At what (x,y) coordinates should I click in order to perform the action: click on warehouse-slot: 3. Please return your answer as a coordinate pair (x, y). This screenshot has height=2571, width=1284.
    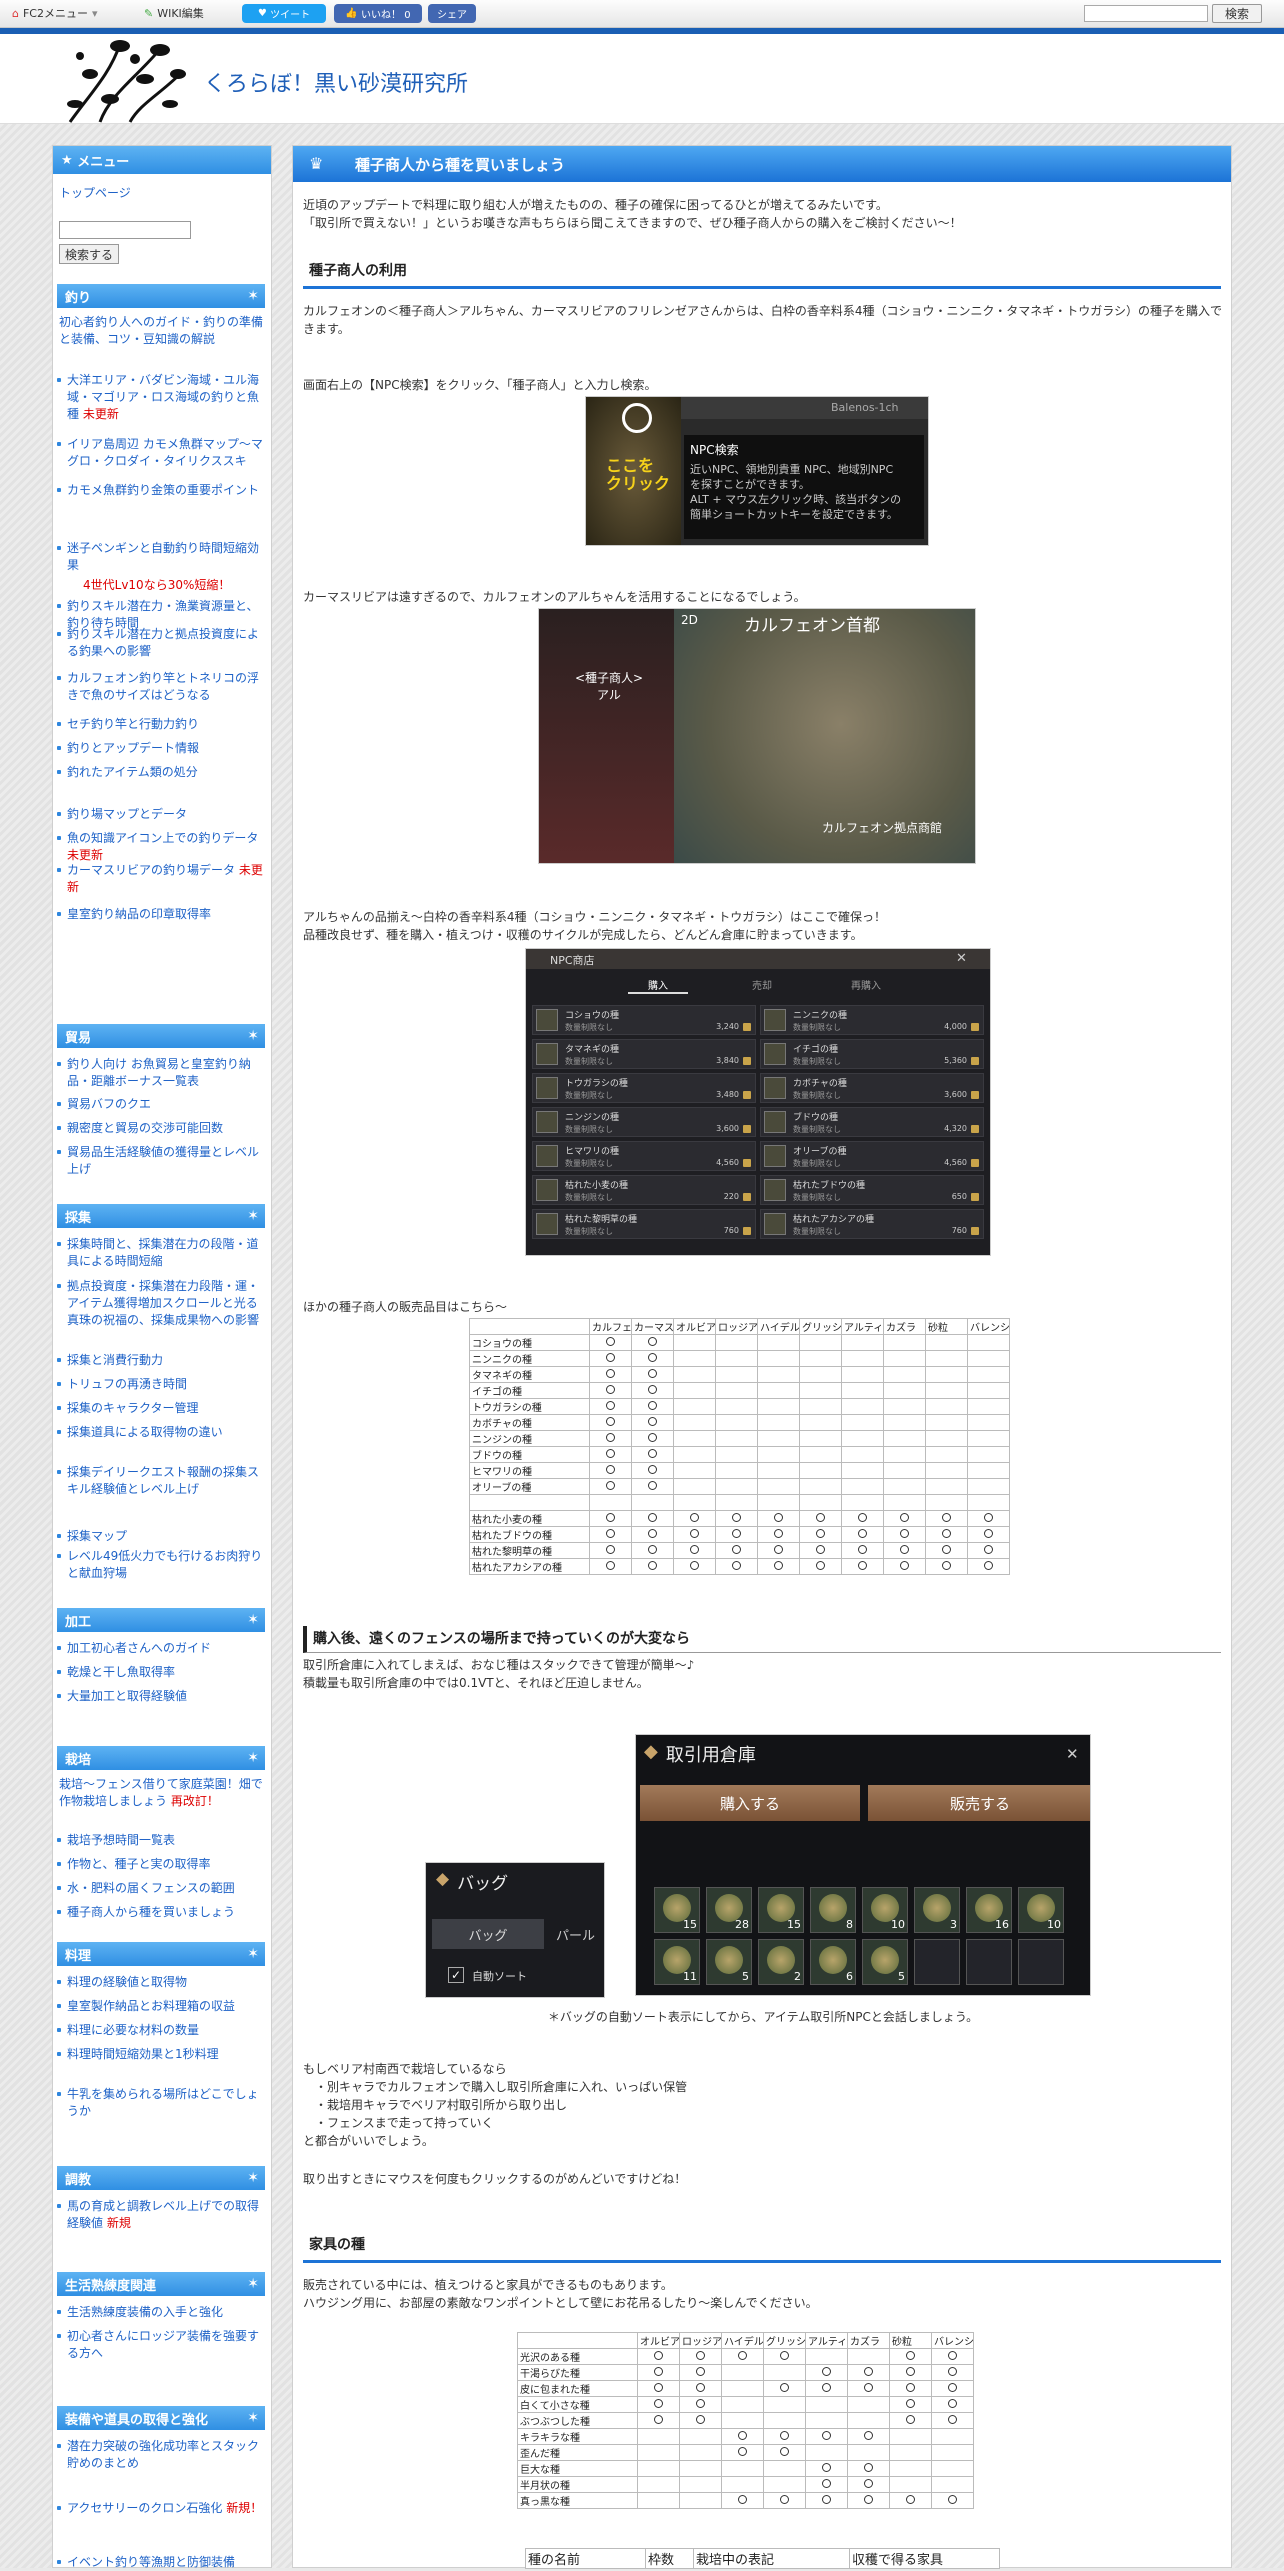
    Looking at the image, I should click on (937, 1910).